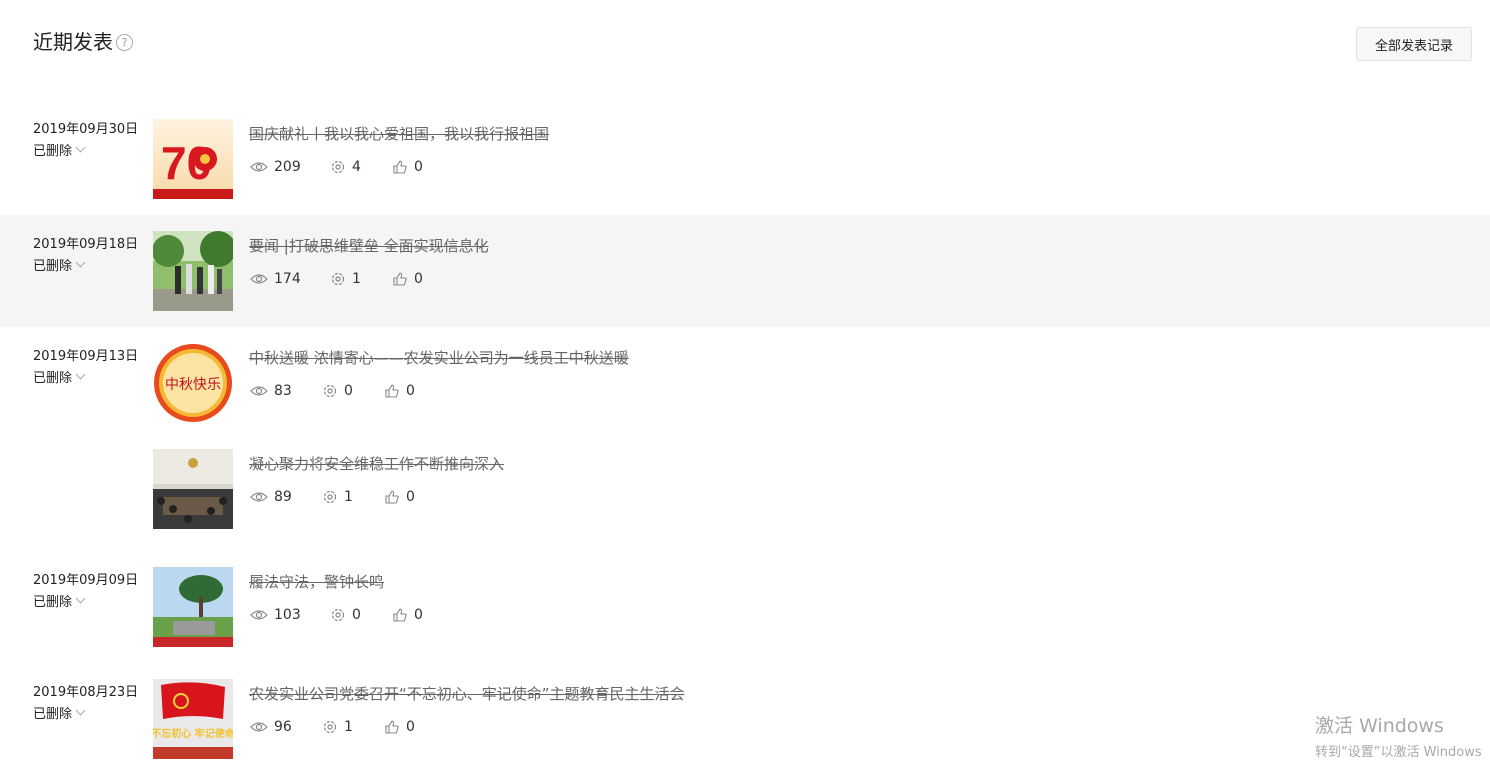  I want to click on view-count: 96, so click(286, 727).